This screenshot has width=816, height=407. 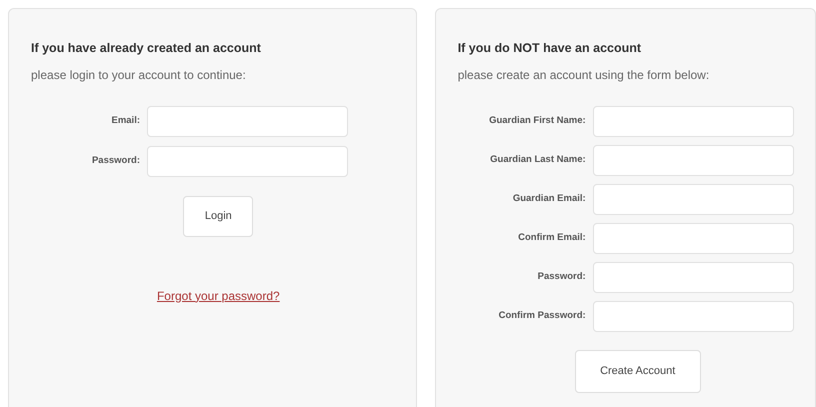 I want to click on field-label: Confirm Password:, so click(x=542, y=316).